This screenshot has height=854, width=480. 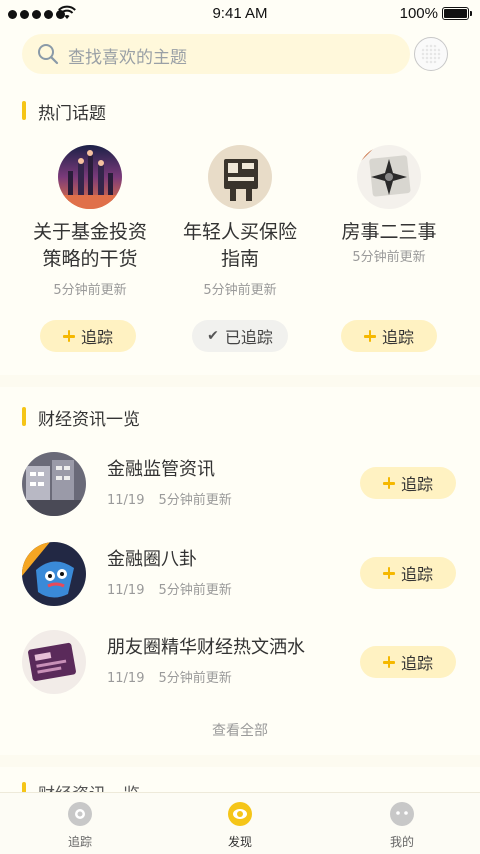 What do you see at coordinates (48, 54) in the screenshot?
I see `search-icon` at bounding box center [48, 54].